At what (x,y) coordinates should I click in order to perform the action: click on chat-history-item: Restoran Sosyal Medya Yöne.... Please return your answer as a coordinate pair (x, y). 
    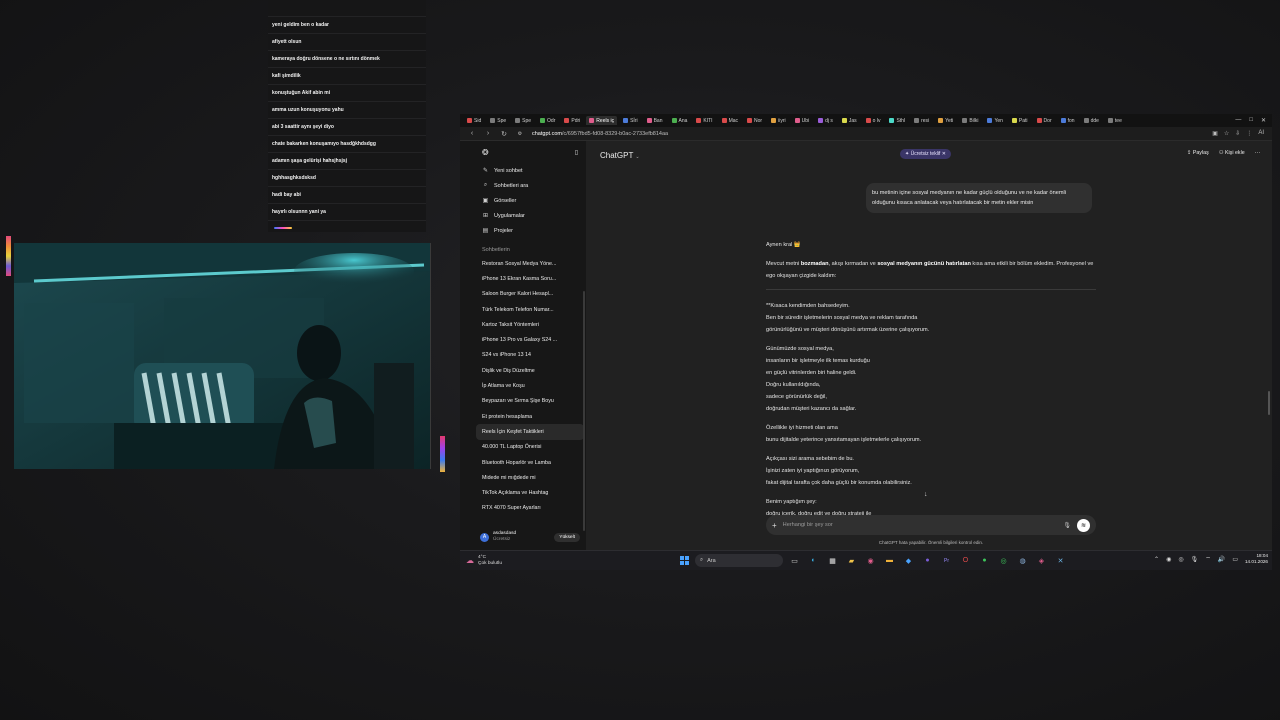
    Looking at the image, I should click on (530, 263).